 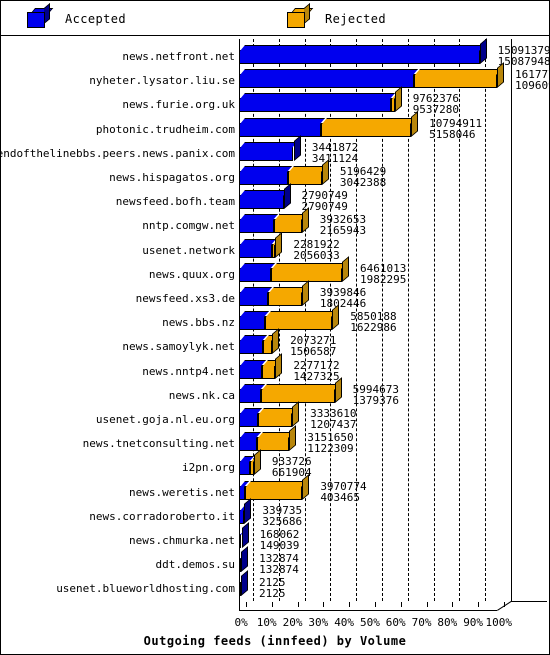 I want to click on y-axis-label: usenet.blueworldhosting.com, so click(x=145, y=589).